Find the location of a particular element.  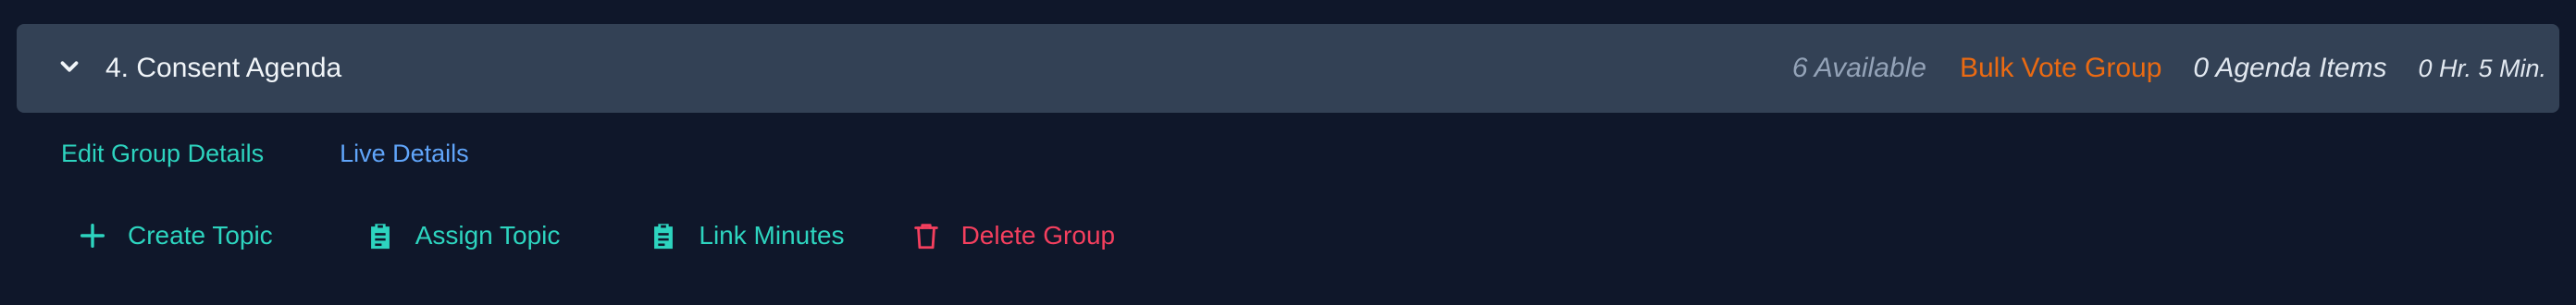

agenda-items-count: 0 Agenda Items is located at coordinates (2290, 68).